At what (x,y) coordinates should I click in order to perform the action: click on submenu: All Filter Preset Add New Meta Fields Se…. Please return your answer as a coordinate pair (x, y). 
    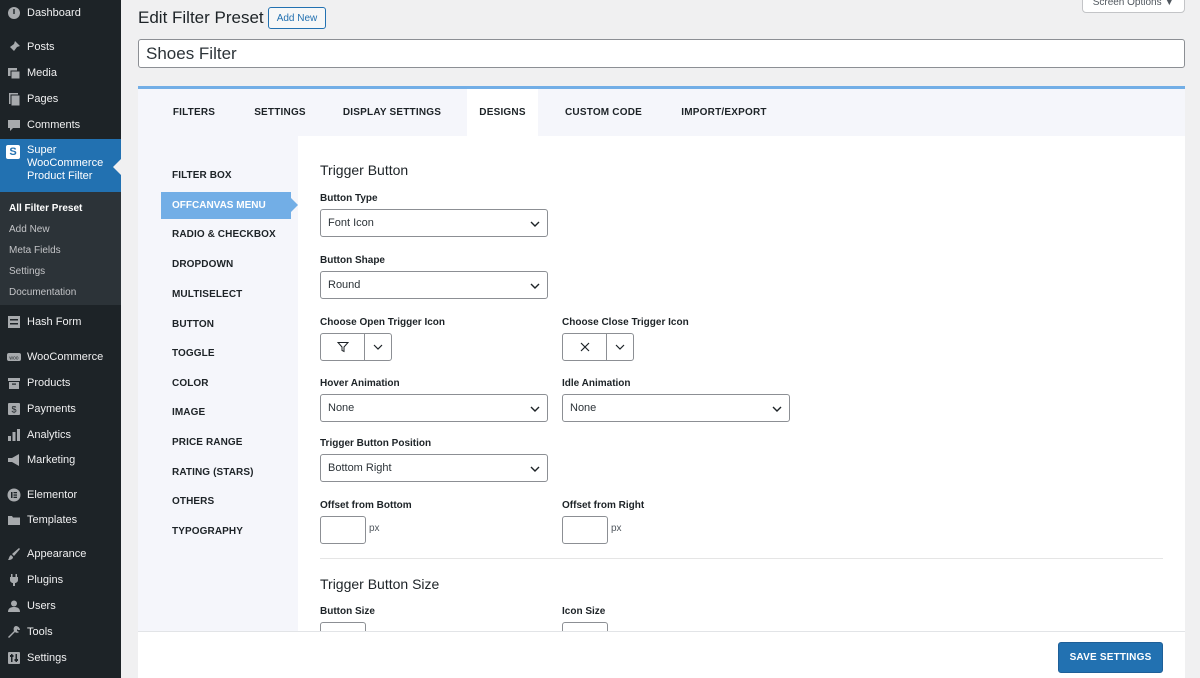
    Looking at the image, I should click on (60, 248).